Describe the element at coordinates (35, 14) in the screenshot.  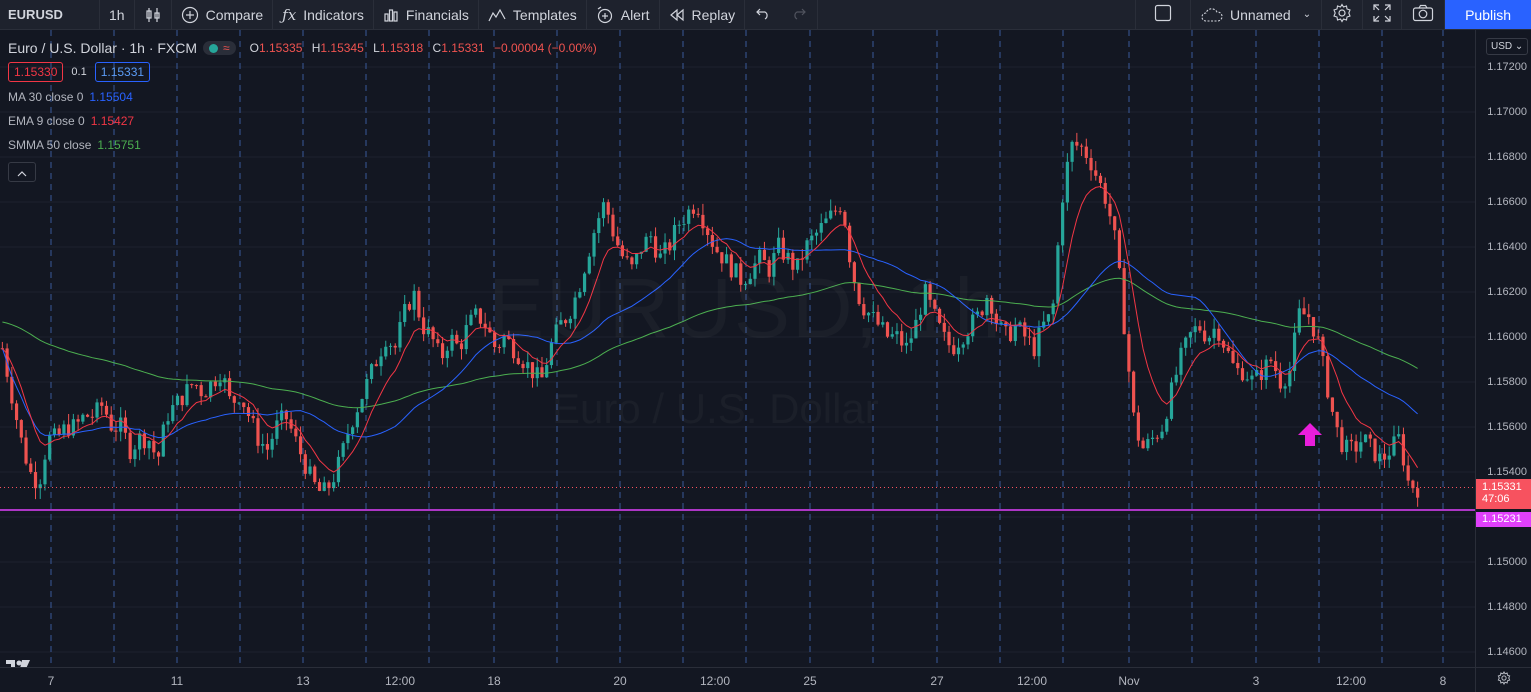
I see `symbol-label: EURUSD` at that location.